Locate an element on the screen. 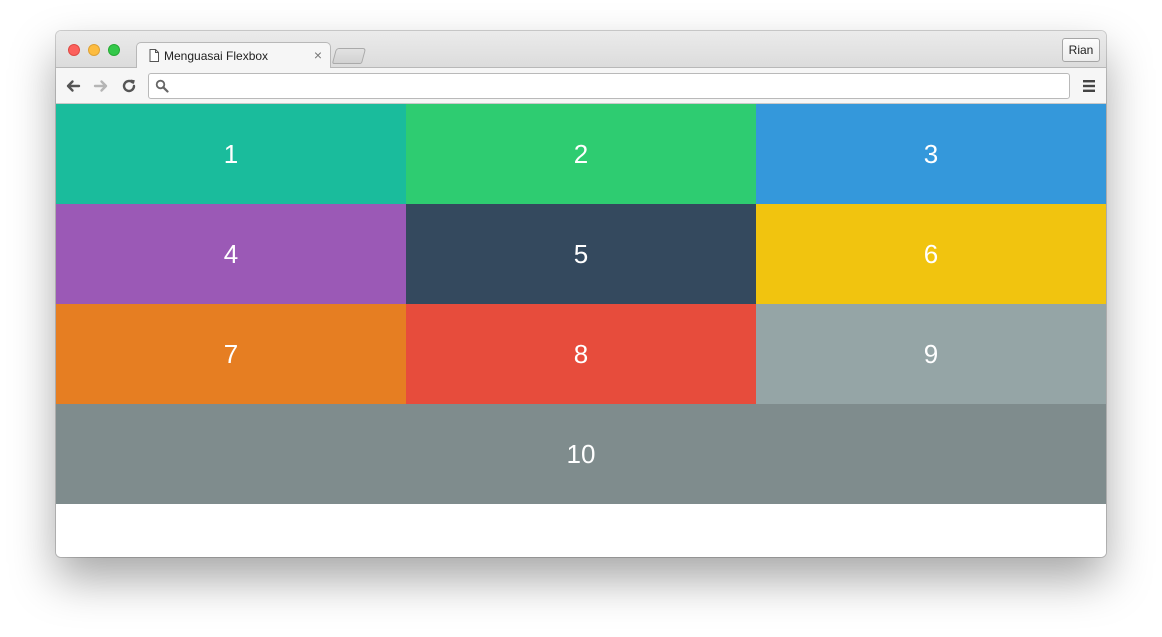 The height and width of the screenshot is (637, 1162). tab-title: Menguasai Flexbox is located at coordinates (216, 56).